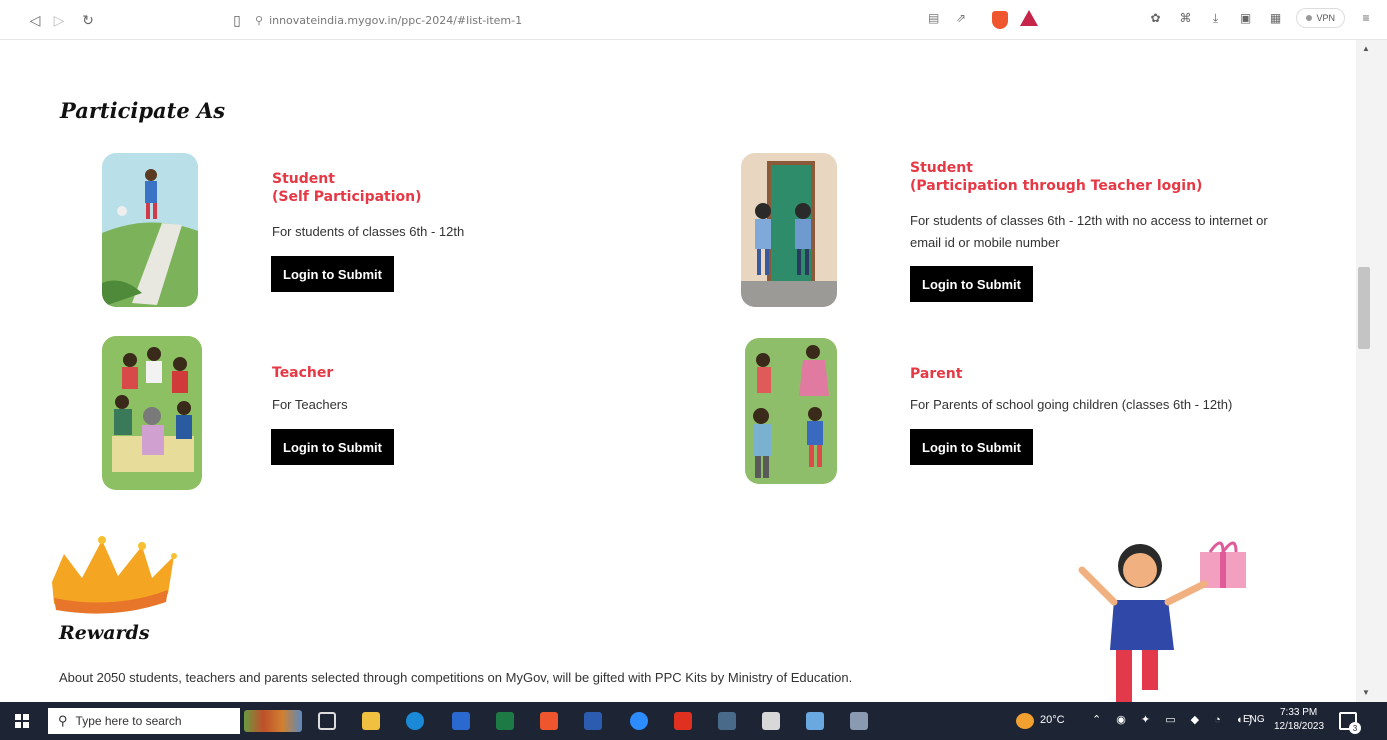  Describe the element at coordinates (815, 721) in the screenshot. I see `snipping-tool-icon` at that location.